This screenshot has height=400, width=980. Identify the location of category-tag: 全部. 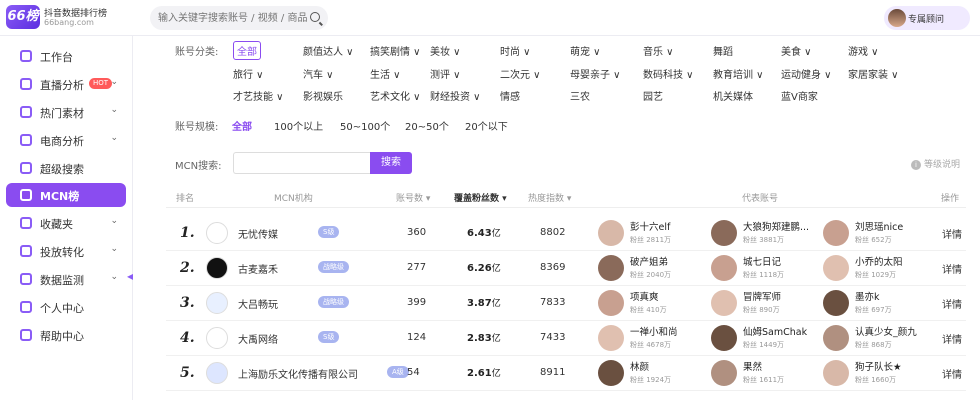
(247, 50).